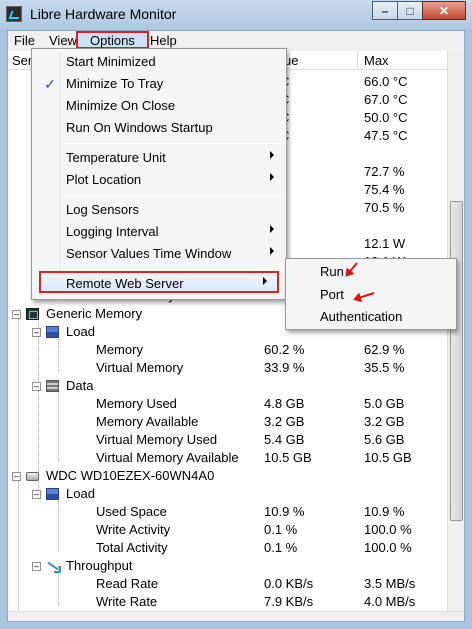 This screenshot has height=629, width=472. What do you see at coordinates (159, 128) in the screenshot?
I see `menu-item-run-on-startup: Run On Windows Startup` at bounding box center [159, 128].